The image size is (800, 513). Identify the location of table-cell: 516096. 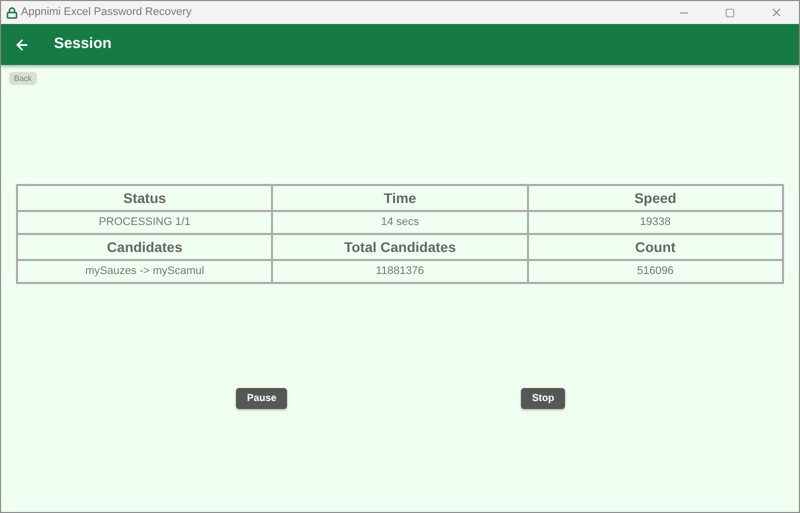
(655, 271).